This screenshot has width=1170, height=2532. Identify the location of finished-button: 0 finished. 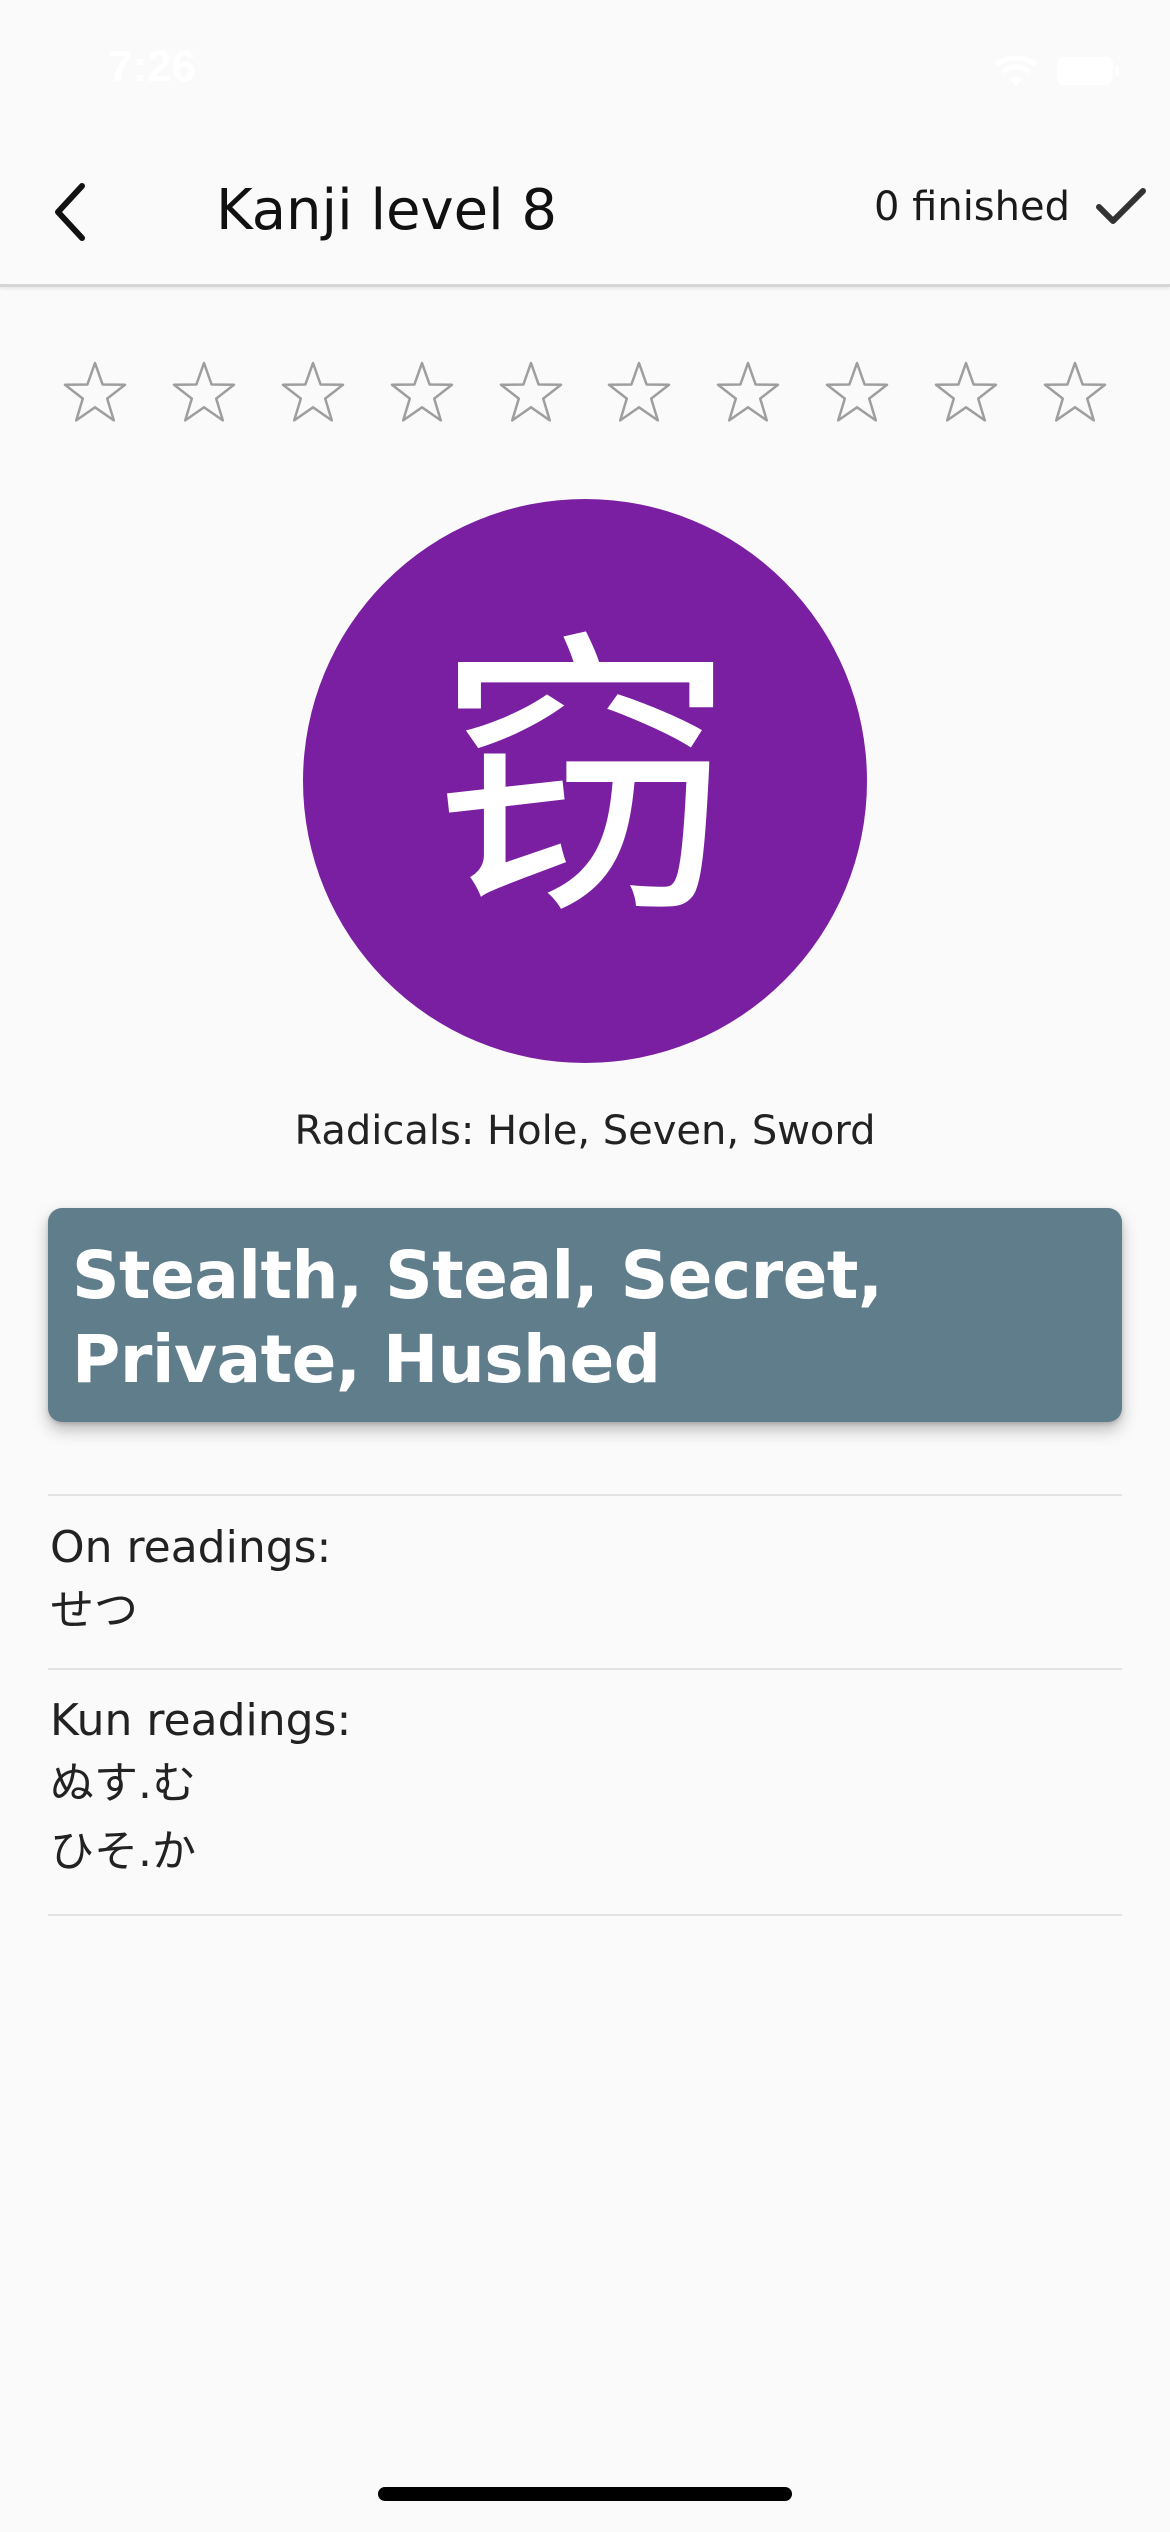
(1010, 207).